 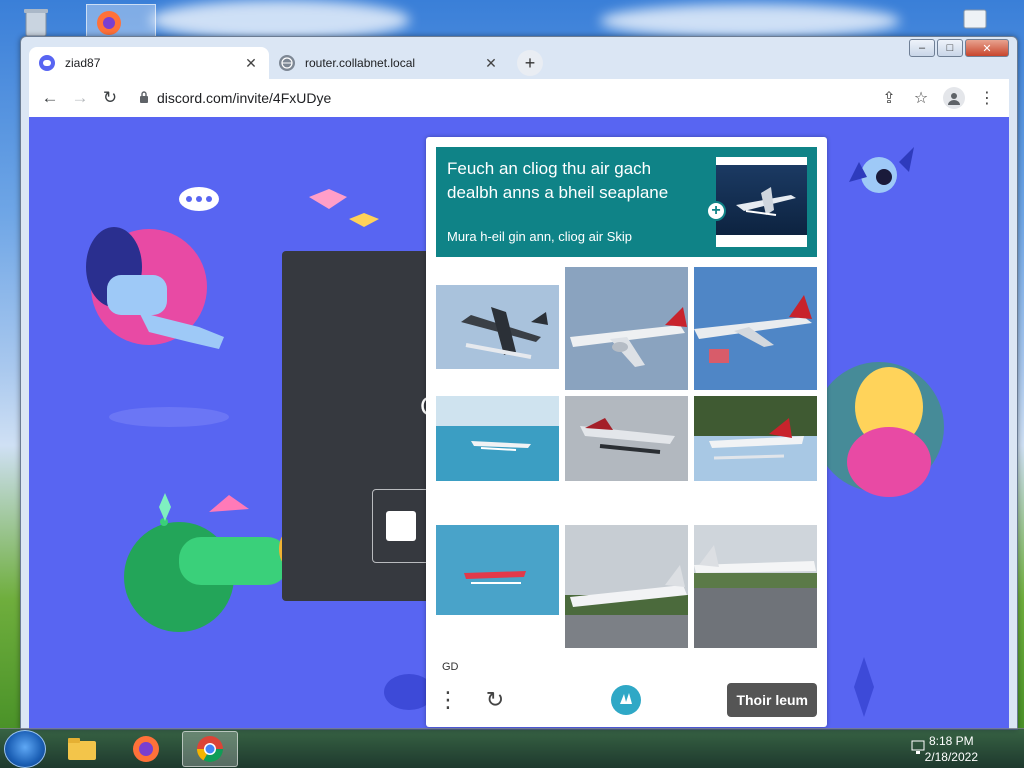 What do you see at coordinates (38, 22) in the screenshot?
I see `recycle-bin-icon` at bounding box center [38, 22].